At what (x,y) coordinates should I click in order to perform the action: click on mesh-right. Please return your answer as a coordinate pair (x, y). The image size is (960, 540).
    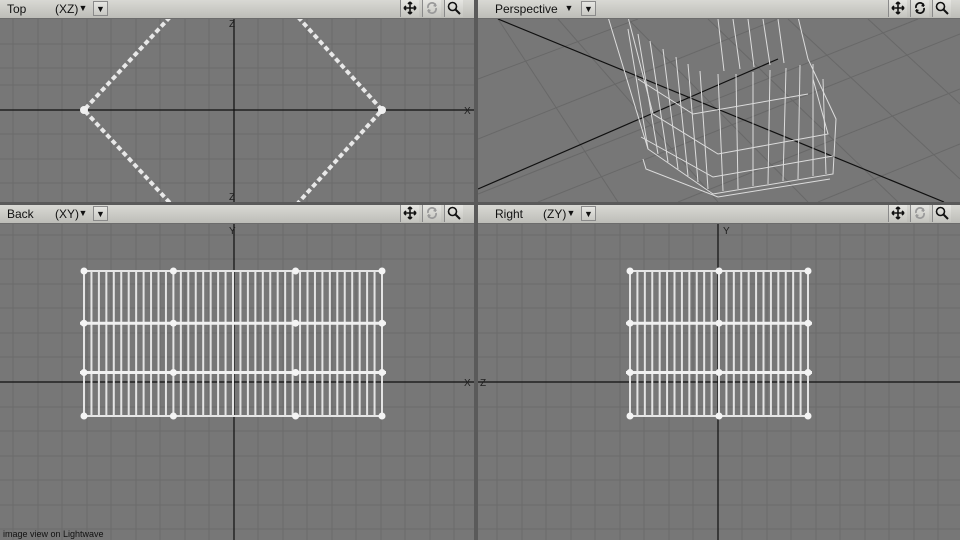
    Looking at the image, I should click on (719, 343).